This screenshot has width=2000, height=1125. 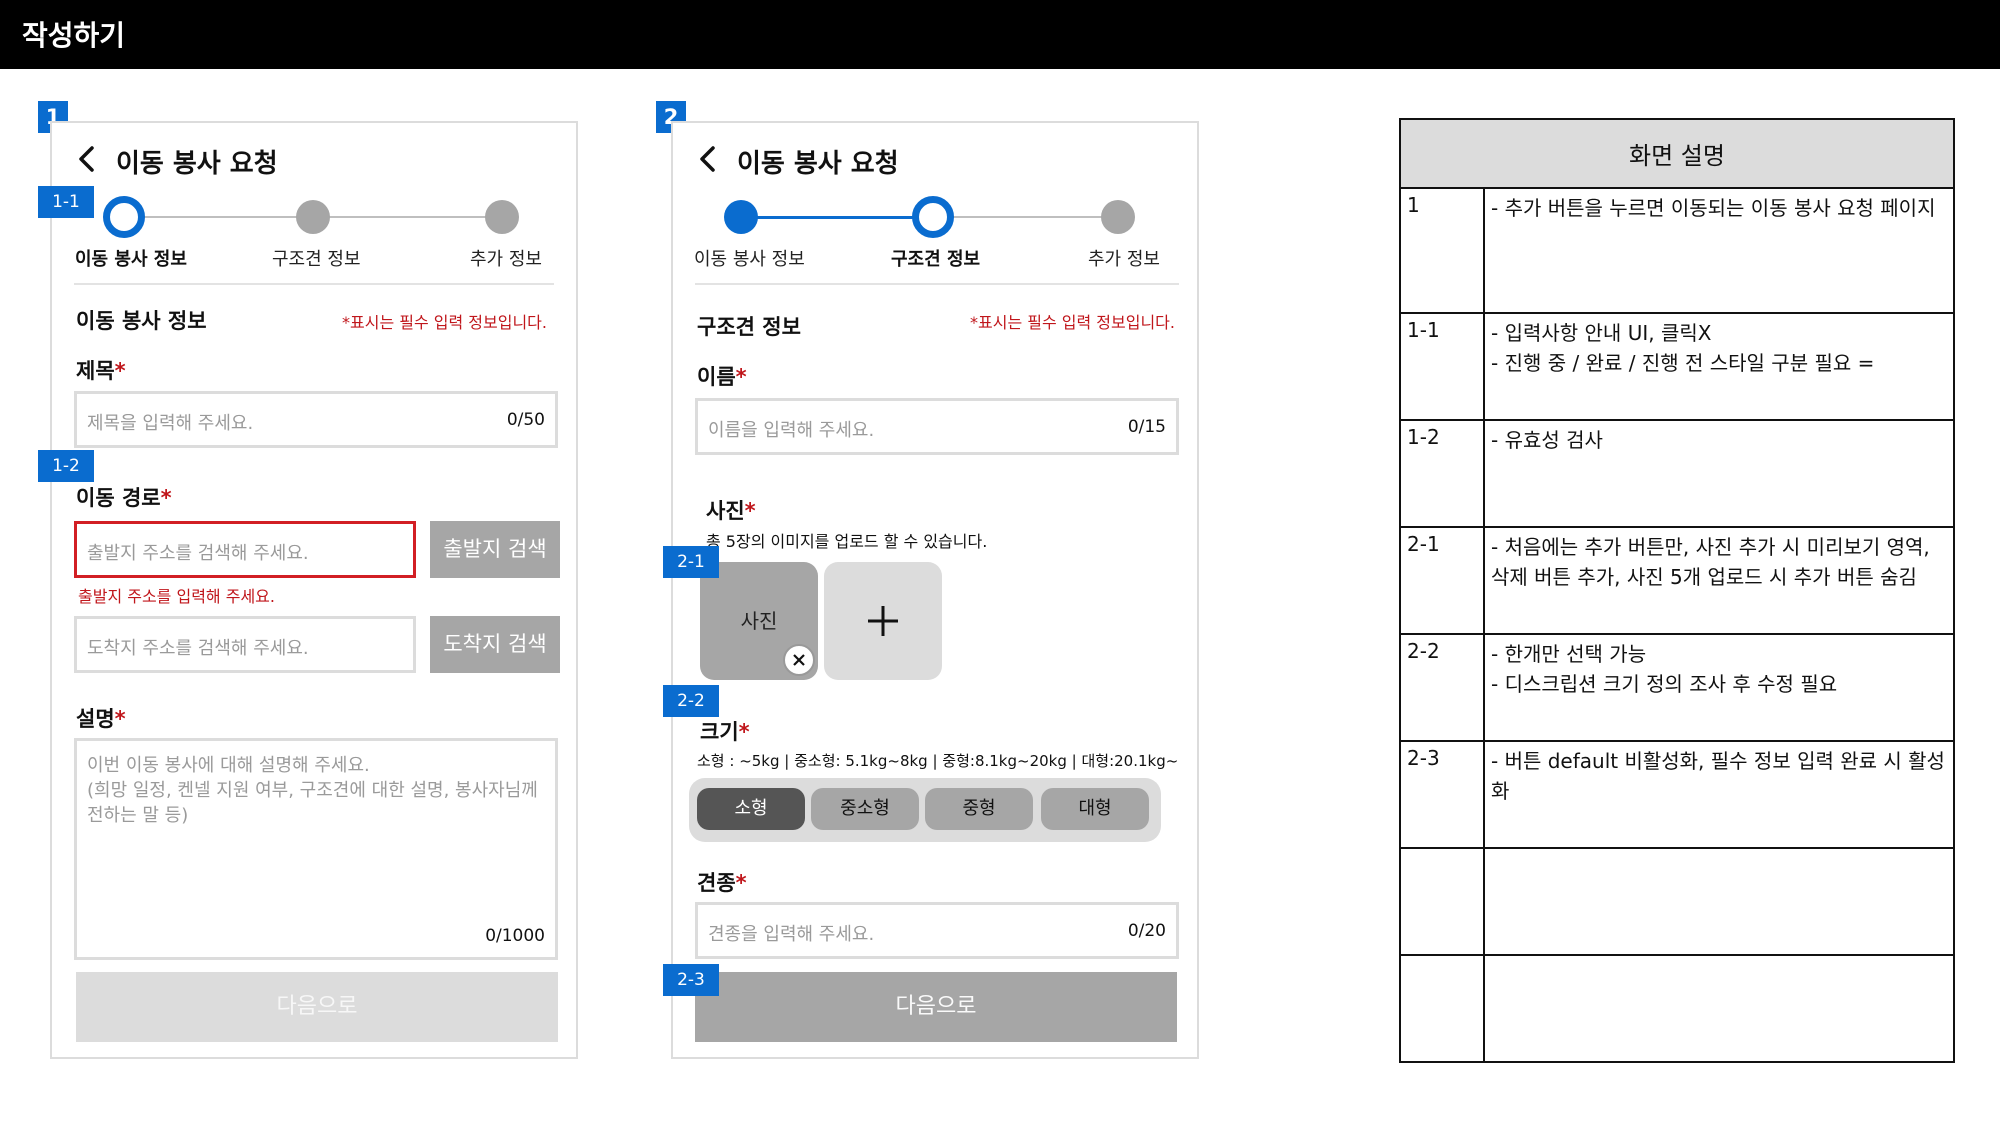 I want to click on row-id: 2-2, so click(x=1442, y=687).